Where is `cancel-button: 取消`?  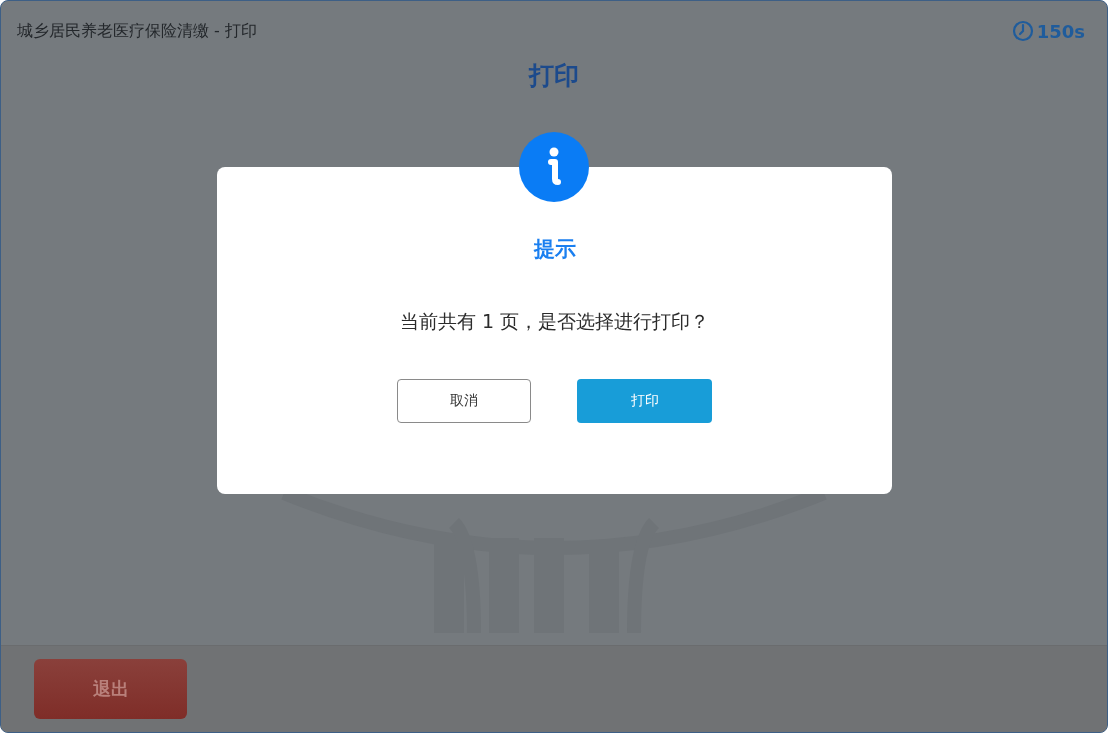
cancel-button: 取消 is located at coordinates (464, 401).